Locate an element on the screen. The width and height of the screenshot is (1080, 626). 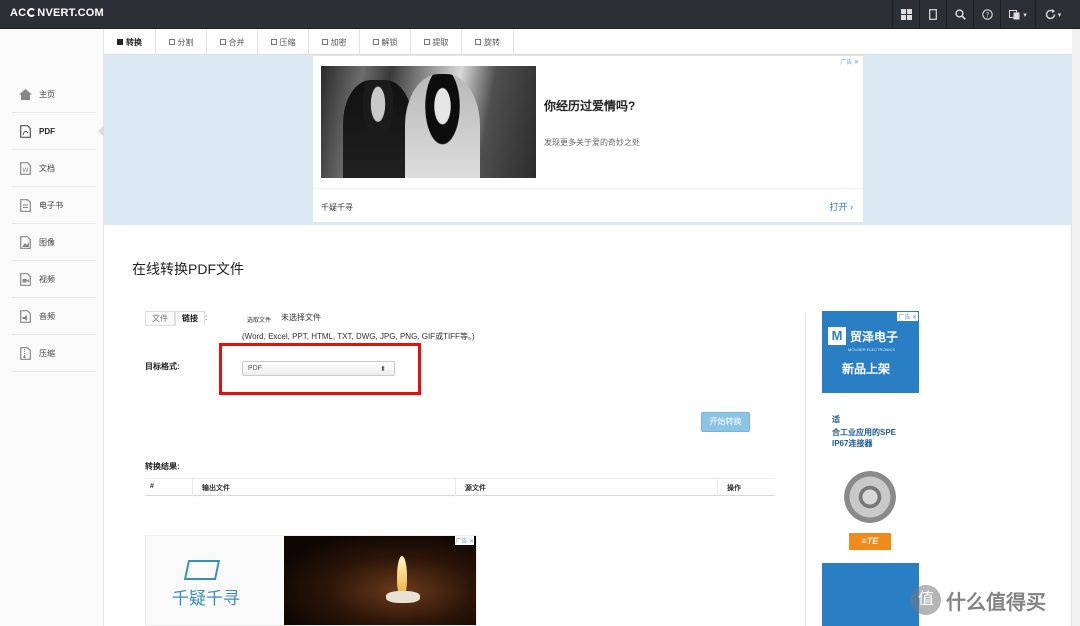
page-title: 在线转换PDF文件 is located at coordinates (188, 269).